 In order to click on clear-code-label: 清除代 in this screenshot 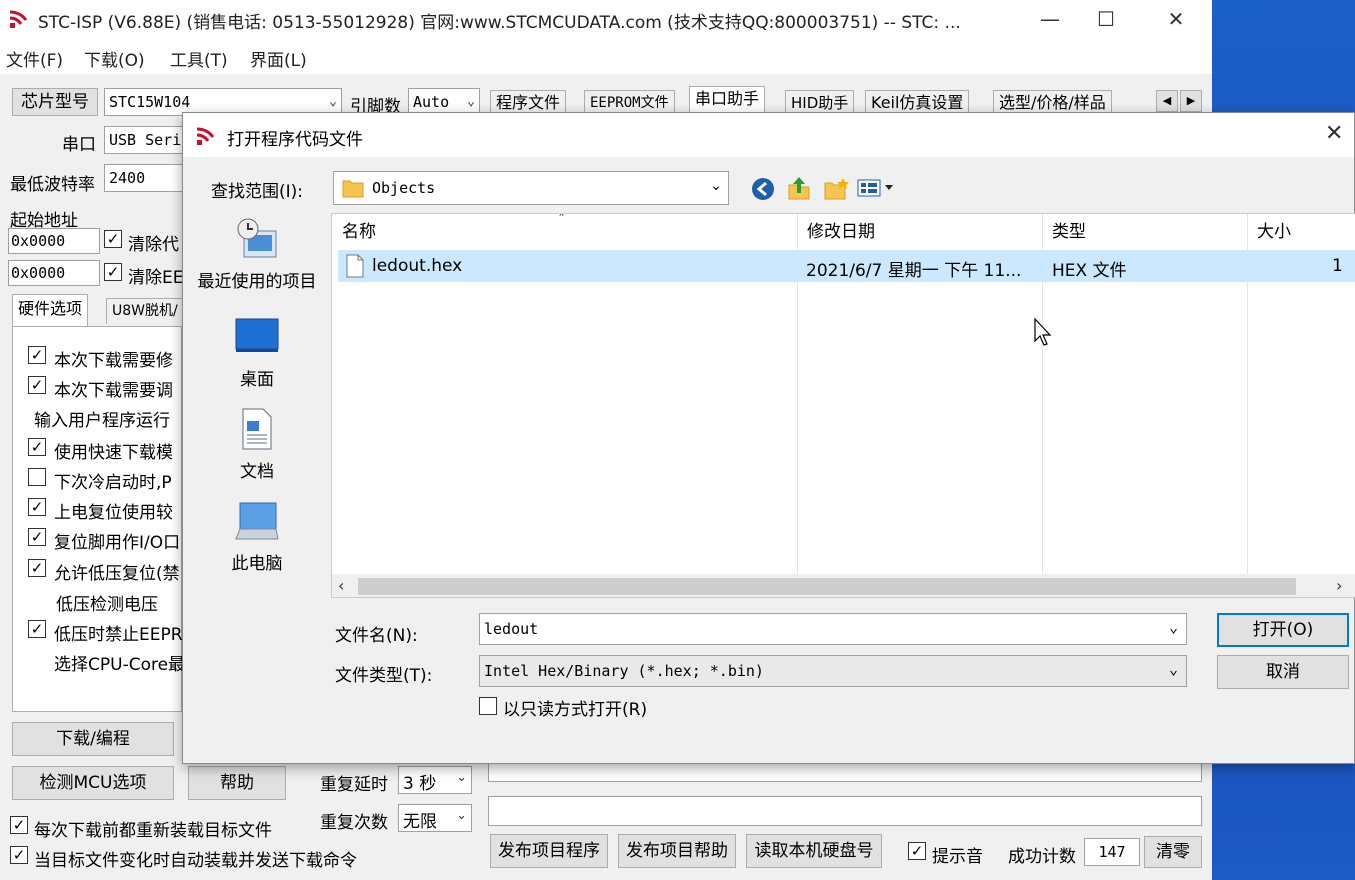, I will do `click(153, 245)`.